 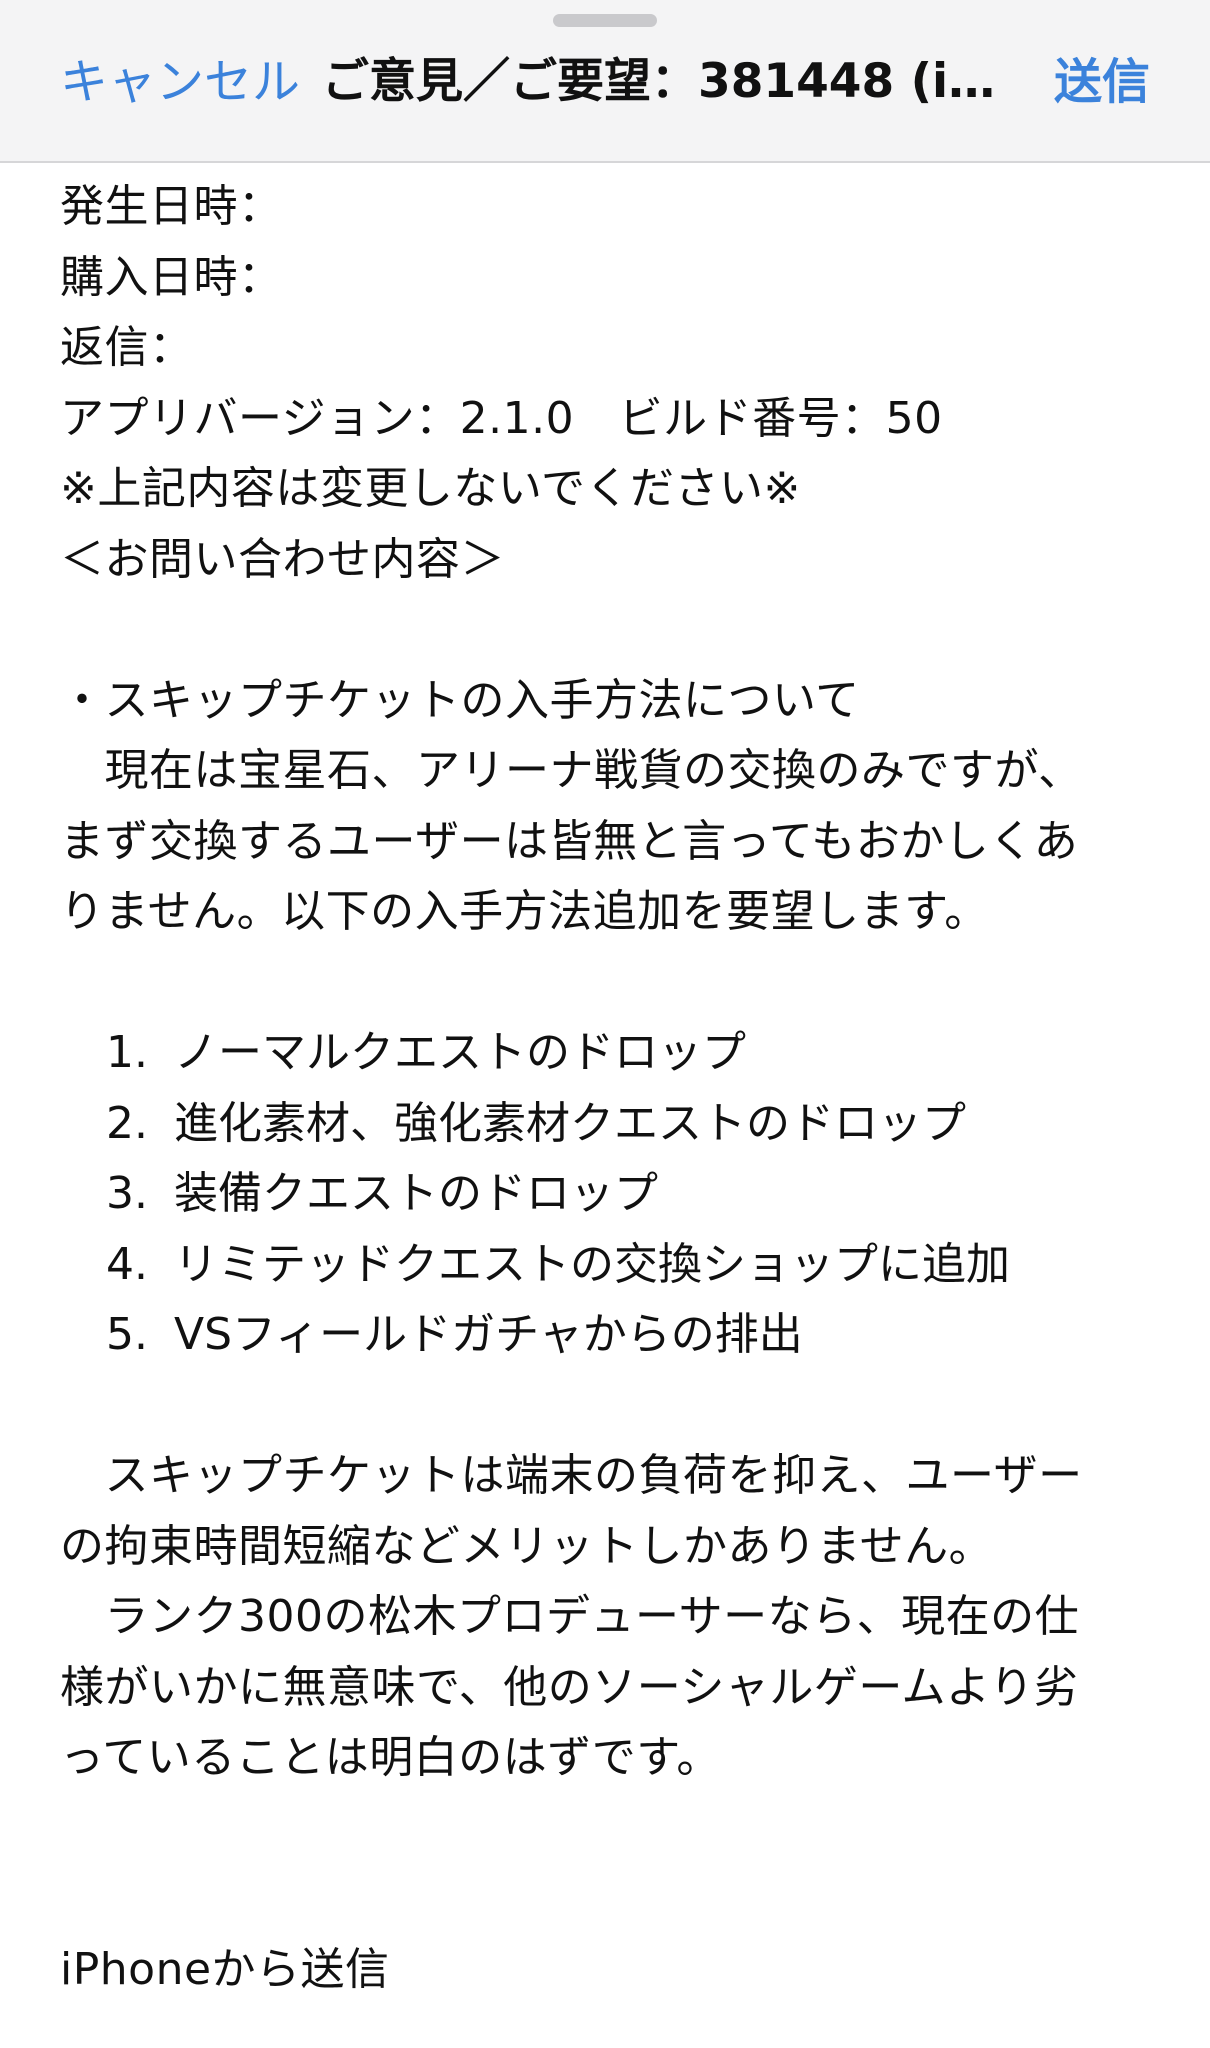 What do you see at coordinates (569, 841) in the screenshot?
I see `intro-line: まず交換するユーザーは皆無と言ってもおかしくあ` at bounding box center [569, 841].